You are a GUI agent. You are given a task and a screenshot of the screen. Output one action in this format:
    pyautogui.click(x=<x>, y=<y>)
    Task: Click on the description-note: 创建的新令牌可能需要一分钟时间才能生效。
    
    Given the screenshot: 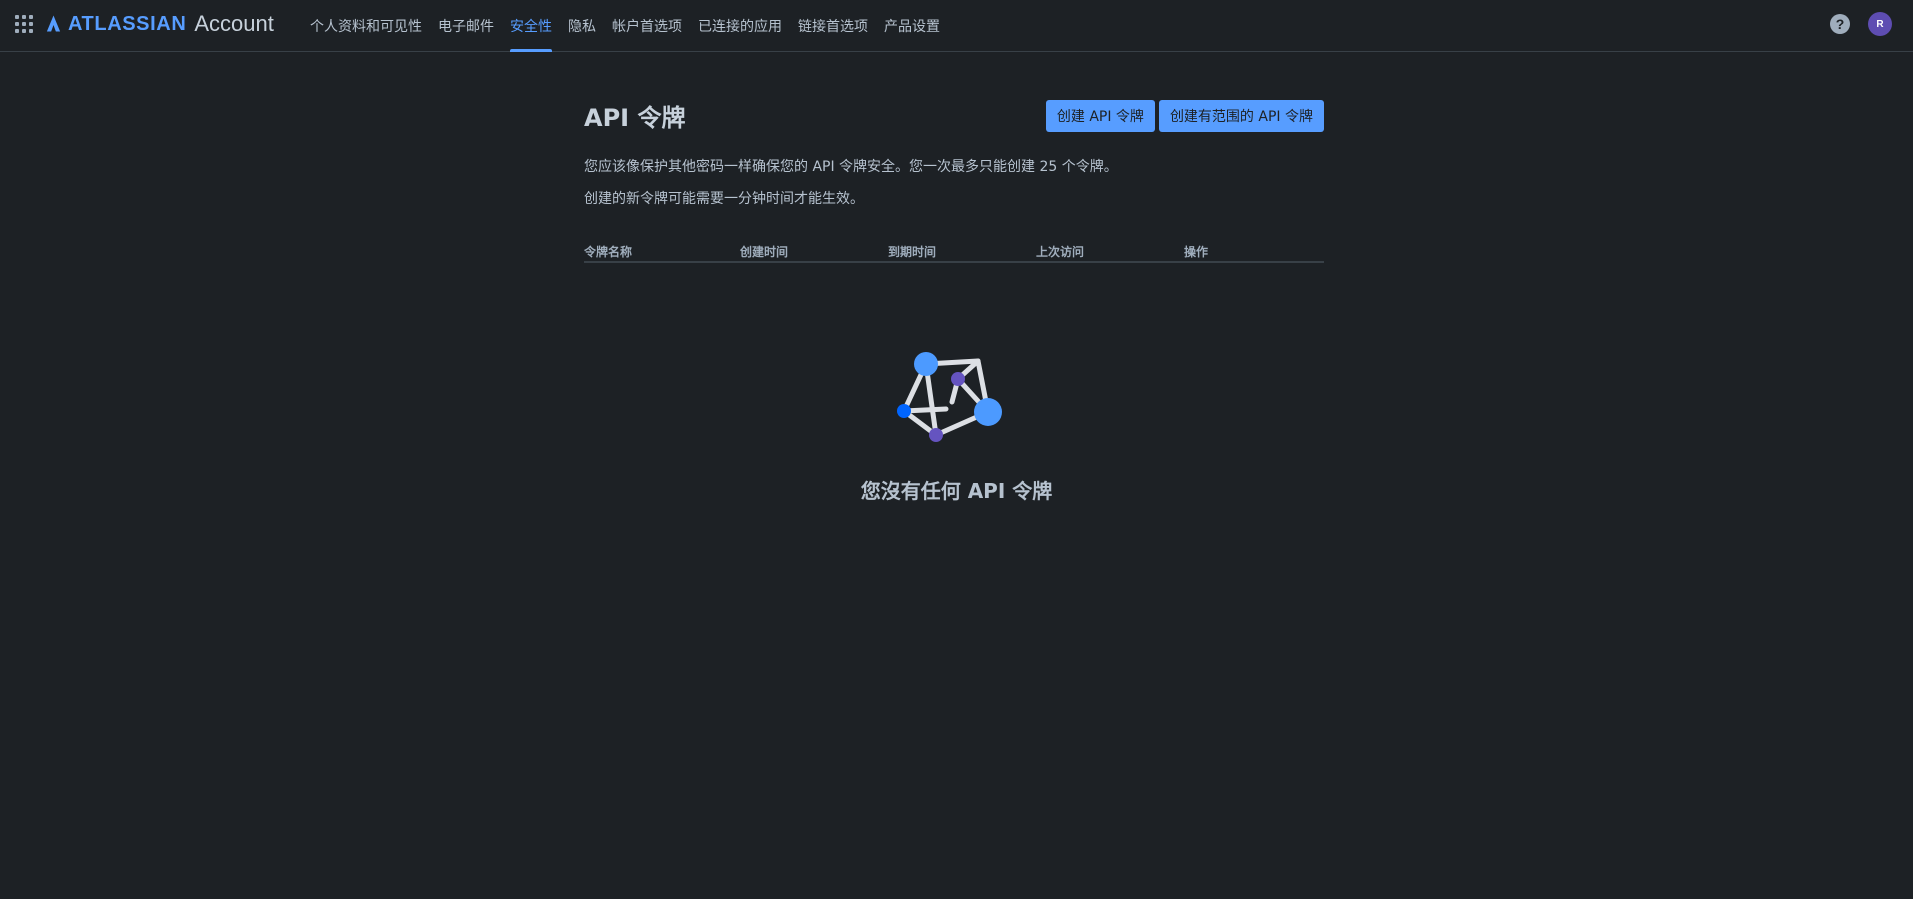 What is the action you would take?
    pyautogui.click(x=724, y=199)
    